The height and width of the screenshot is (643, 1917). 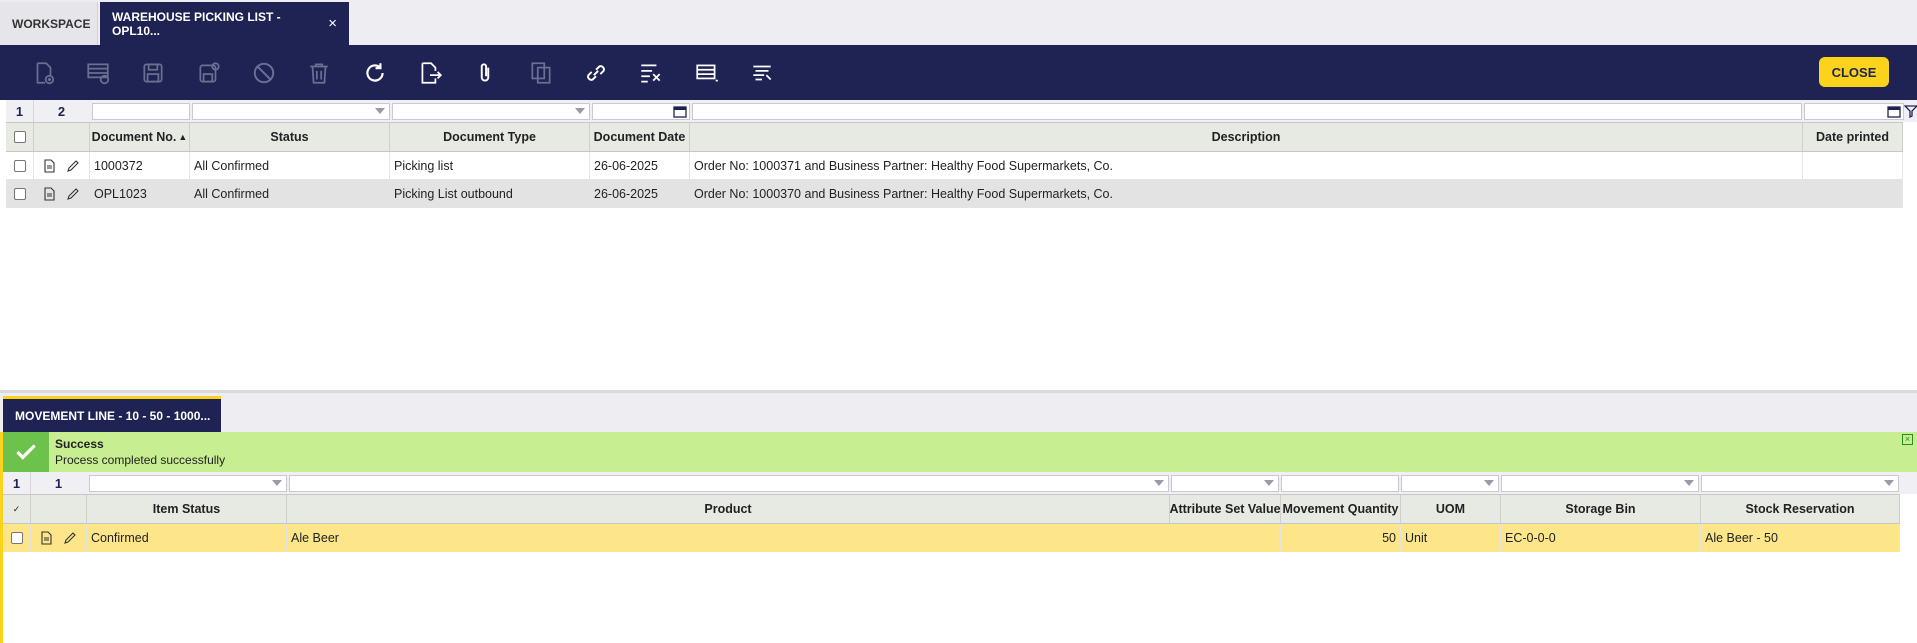 What do you see at coordinates (1800, 509) in the screenshot?
I see `column-header-stock-reservation: Stock Reservation` at bounding box center [1800, 509].